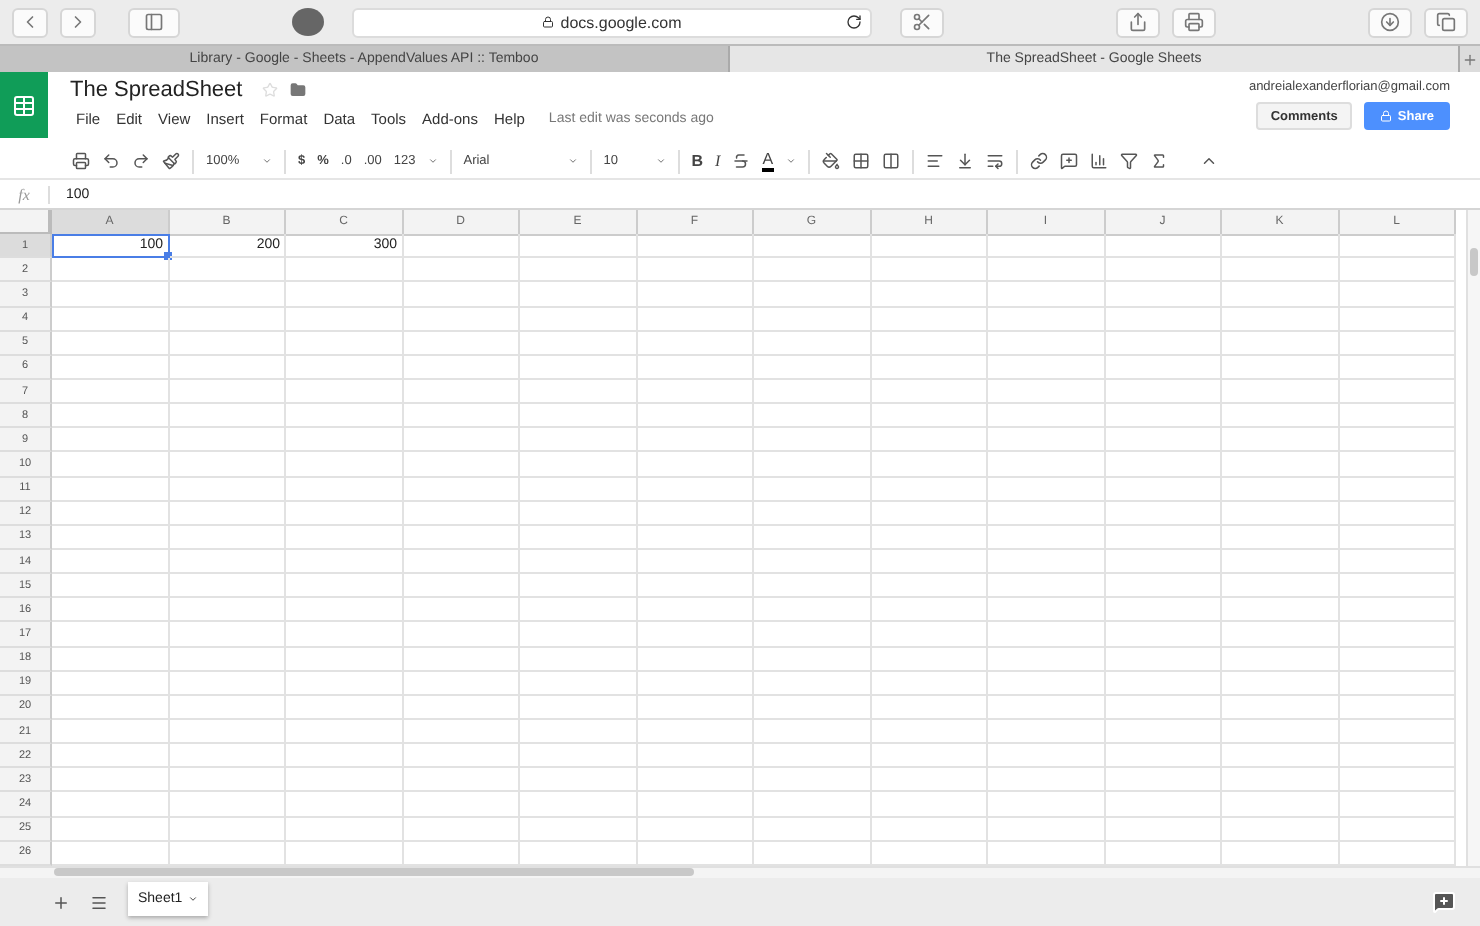 Image resolution: width=1480 pixels, height=926 pixels. I want to click on extension-icon, so click(308, 22).